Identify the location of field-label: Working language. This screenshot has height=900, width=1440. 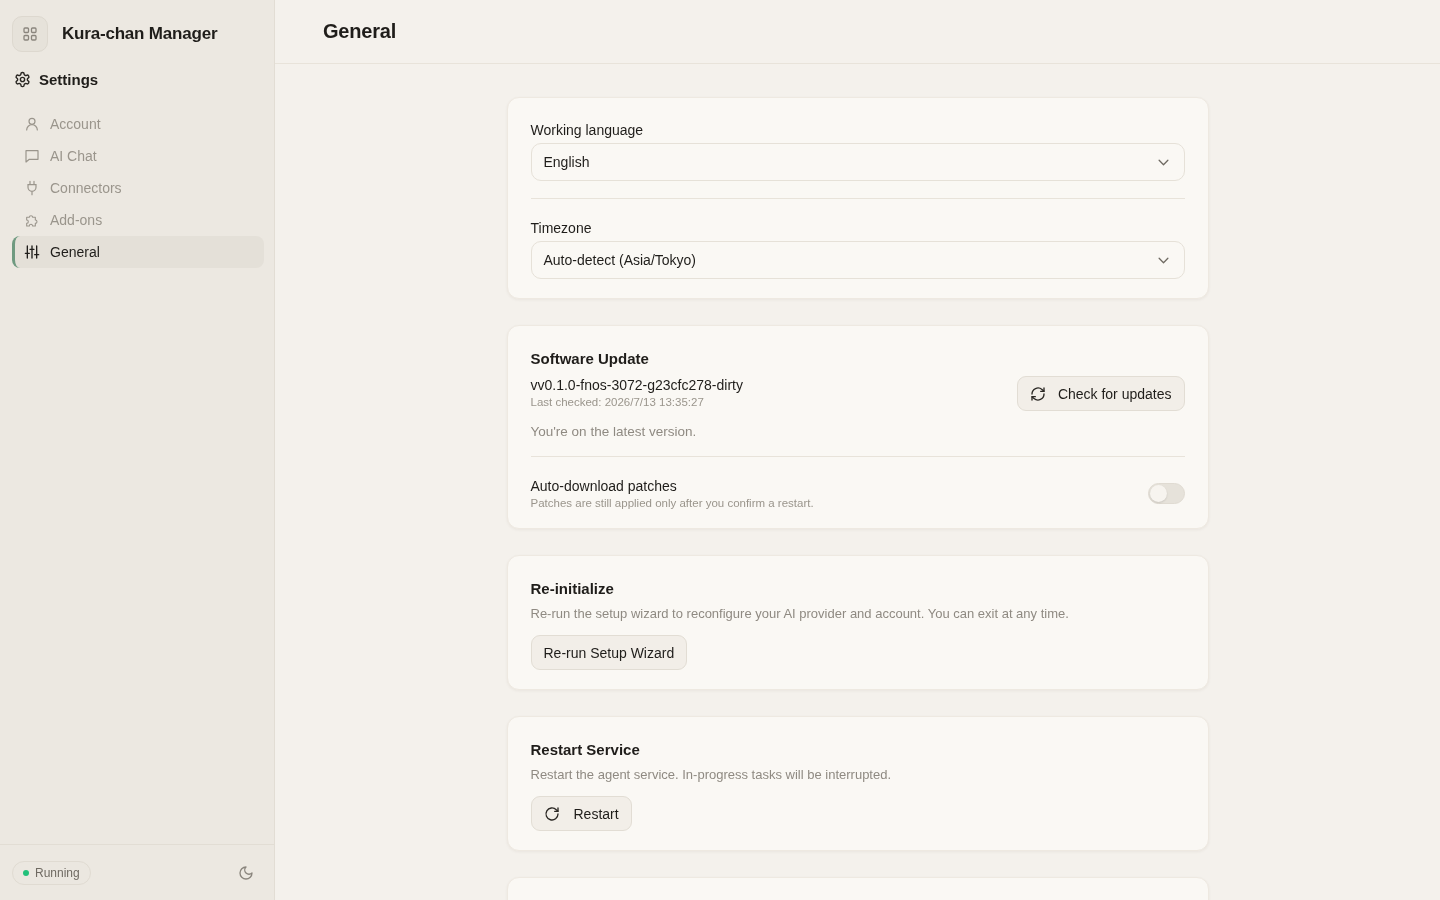
(587, 130).